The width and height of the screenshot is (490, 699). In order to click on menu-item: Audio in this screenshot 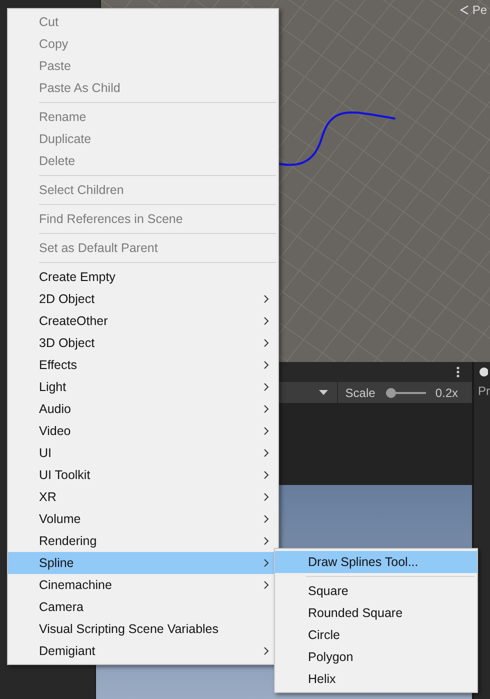, I will do `click(143, 409)`.